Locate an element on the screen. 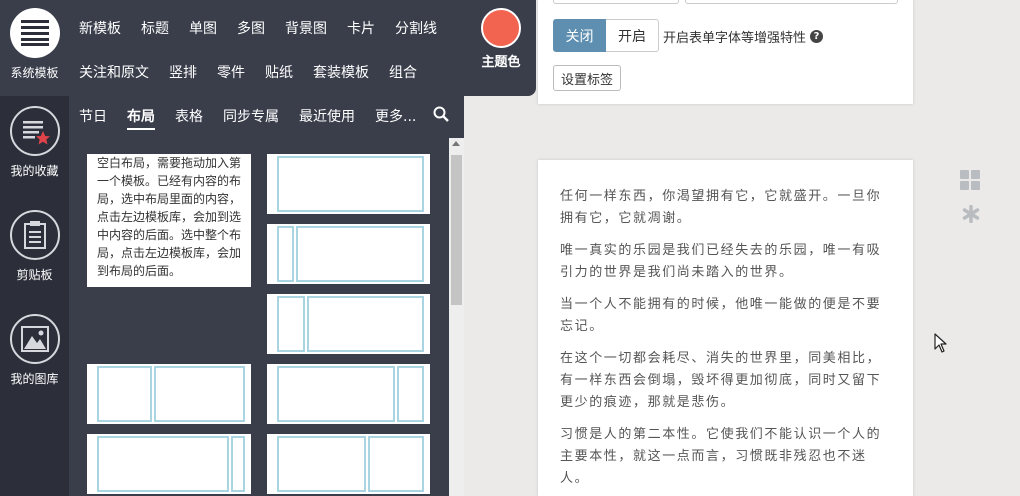 Image resolution: width=1020 pixels, height=496 pixels. layout-template-single is located at coordinates (348, 184).